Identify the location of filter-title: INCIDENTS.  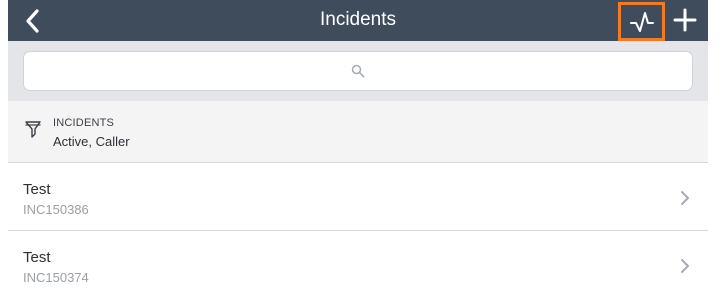
(84, 123).